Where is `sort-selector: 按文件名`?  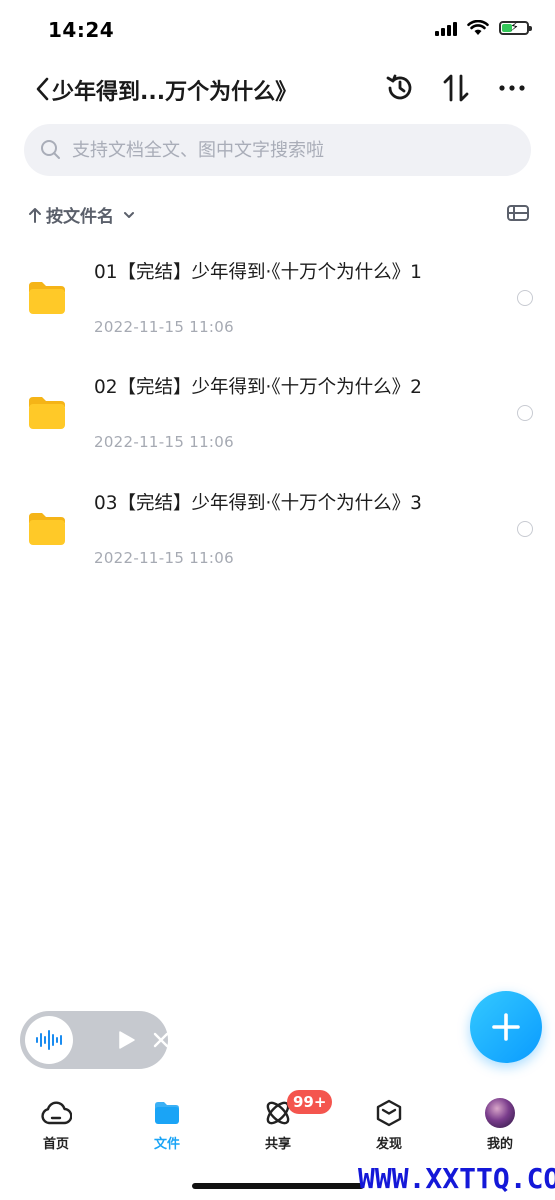 sort-selector: 按文件名 is located at coordinates (82, 214).